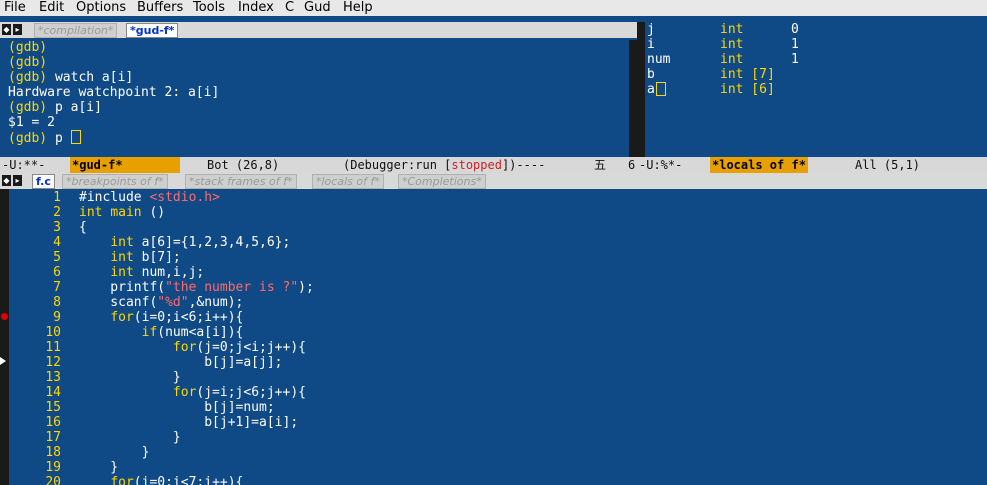 Image resolution: width=987 pixels, height=485 pixels. Describe the element at coordinates (4, 316) in the screenshot. I see `breakpoint-dot-icon` at that location.